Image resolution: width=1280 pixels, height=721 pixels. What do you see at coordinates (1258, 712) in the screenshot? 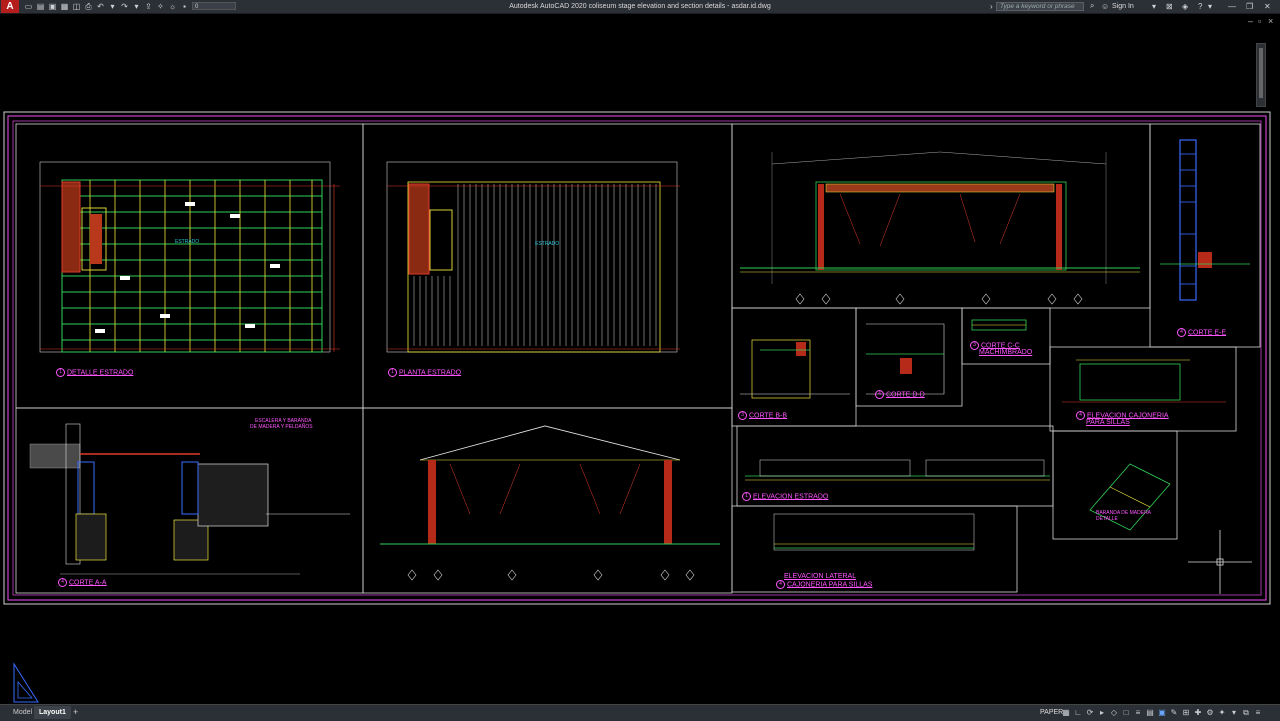
I see `customize-icon: ≡` at bounding box center [1258, 712].